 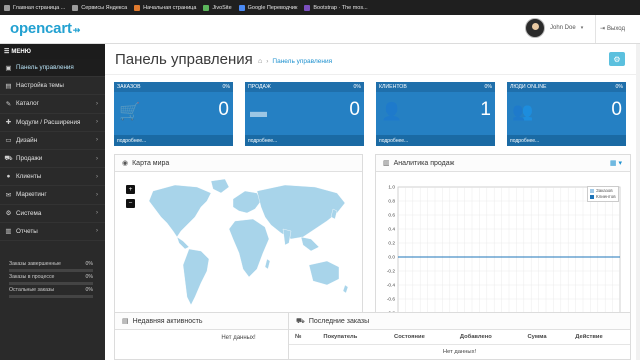 I want to click on tile-body: ▬ 0, so click(x=304, y=113).